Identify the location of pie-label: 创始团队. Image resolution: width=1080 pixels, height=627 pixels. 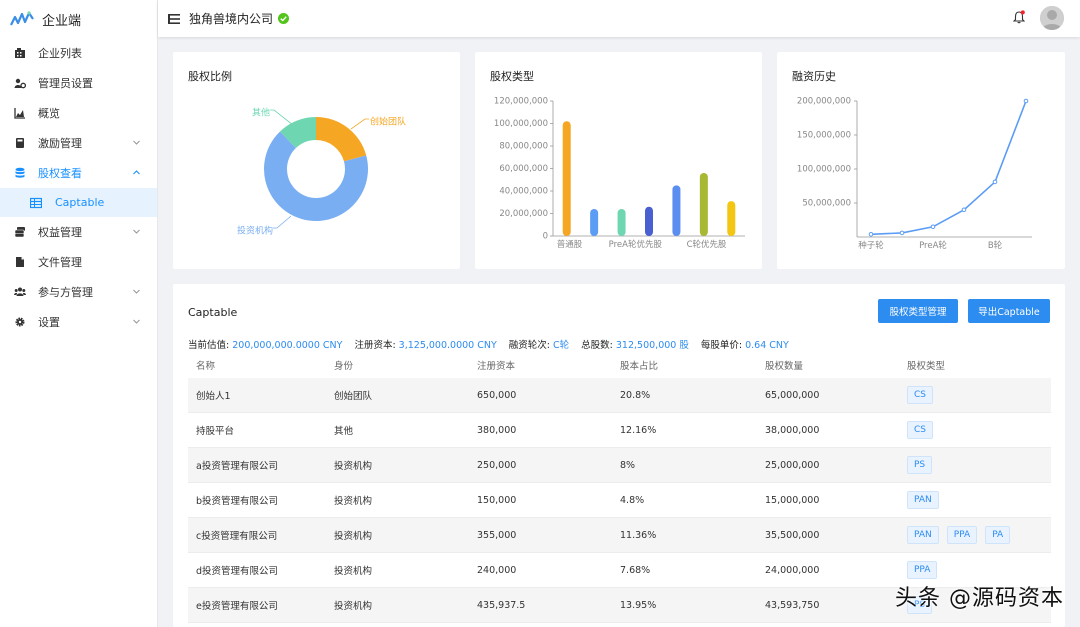
(388, 122).